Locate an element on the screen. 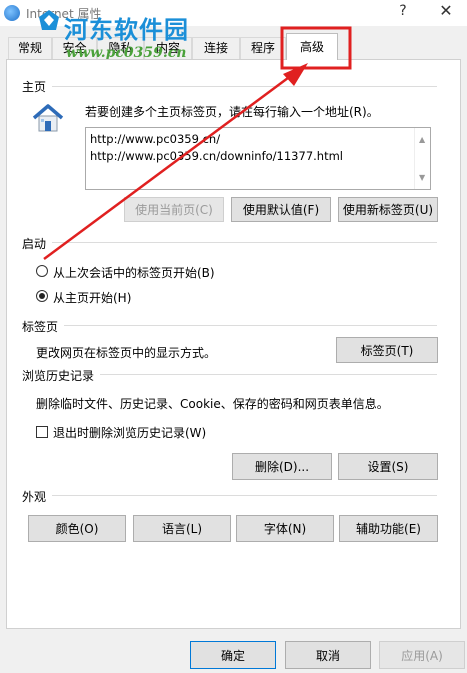 The height and width of the screenshot is (673, 467). internet-explorer-icon is located at coordinates (12, 13).